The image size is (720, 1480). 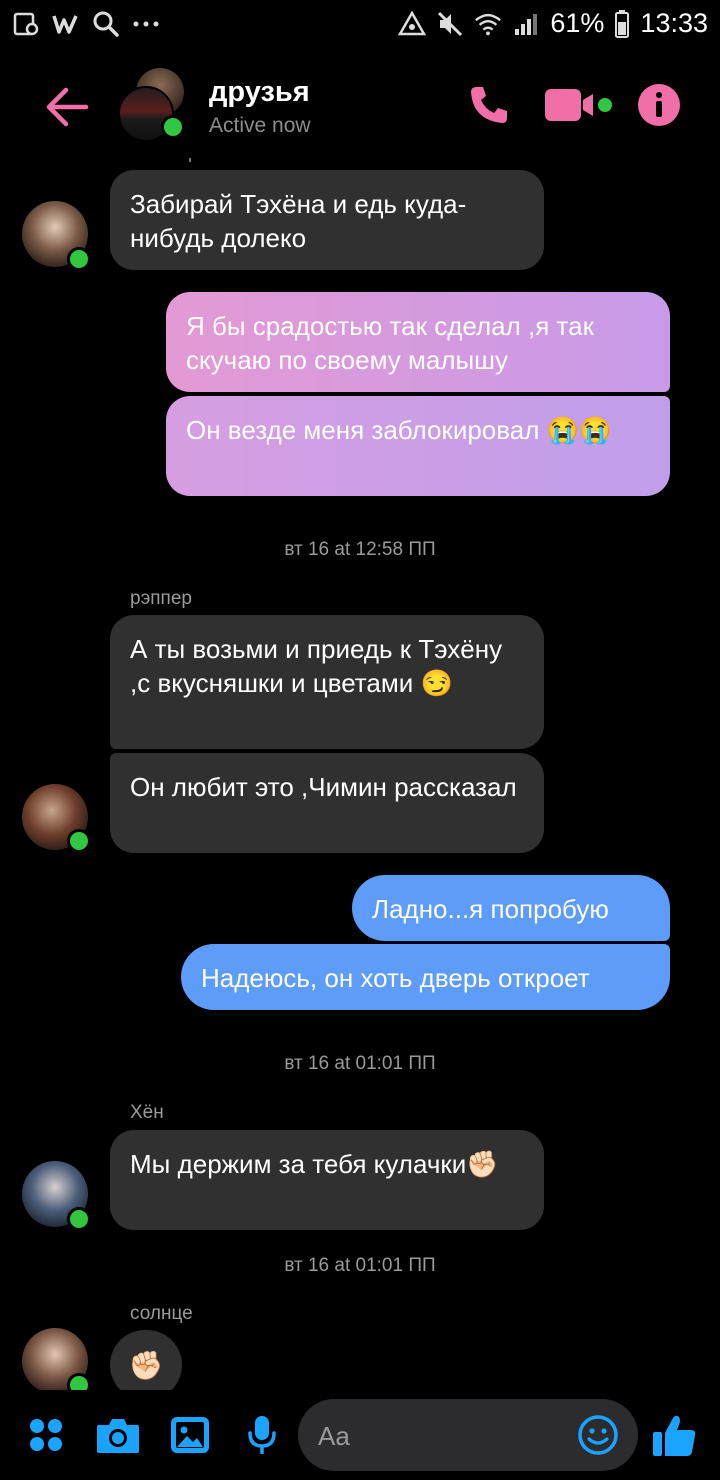 What do you see at coordinates (161, 1313) in the screenshot?
I see `sender-name: солнце` at bounding box center [161, 1313].